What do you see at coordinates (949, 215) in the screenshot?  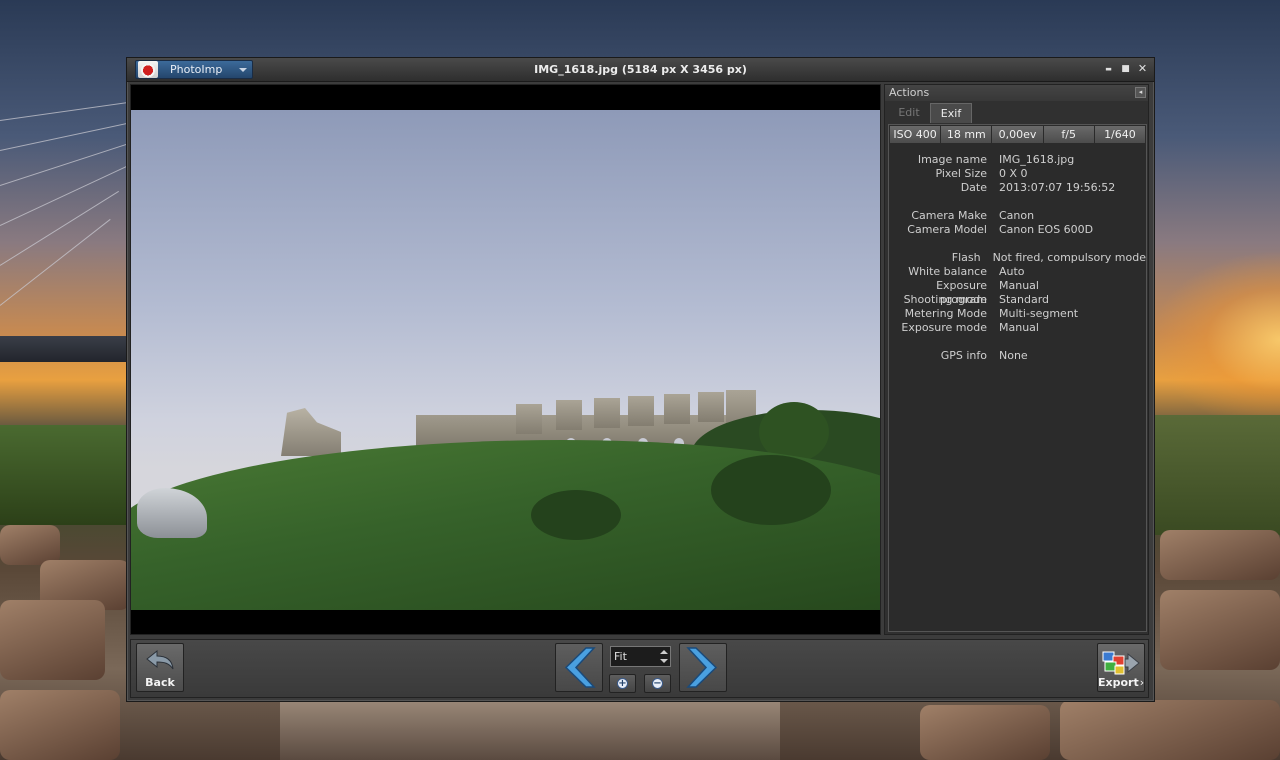 I see `exif-key: Camera Make` at bounding box center [949, 215].